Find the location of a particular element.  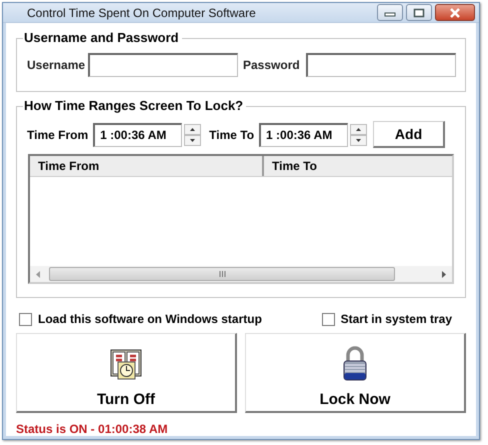

grip-icon is located at coordinates (222, 274).